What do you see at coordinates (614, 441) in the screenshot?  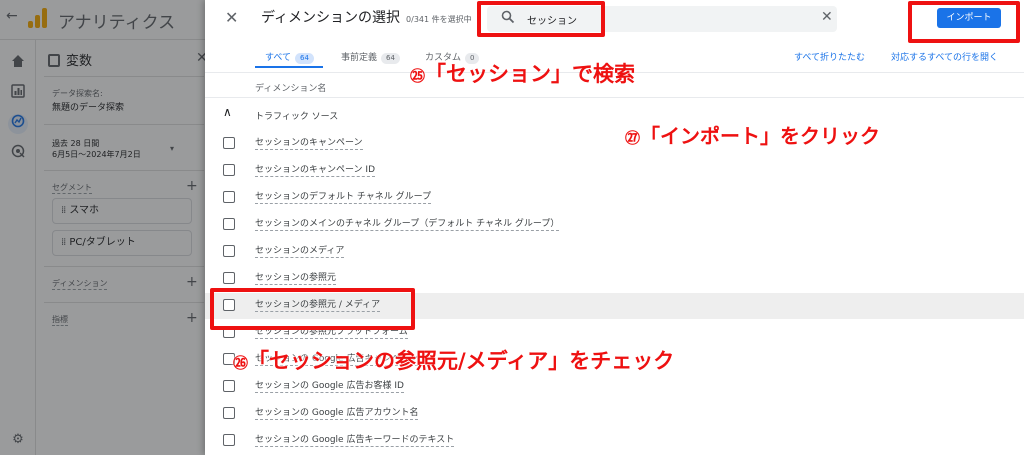 I see `dimension-row: セッションの Google 広告キーワードのテキスト` at bounding box center [614, 441].